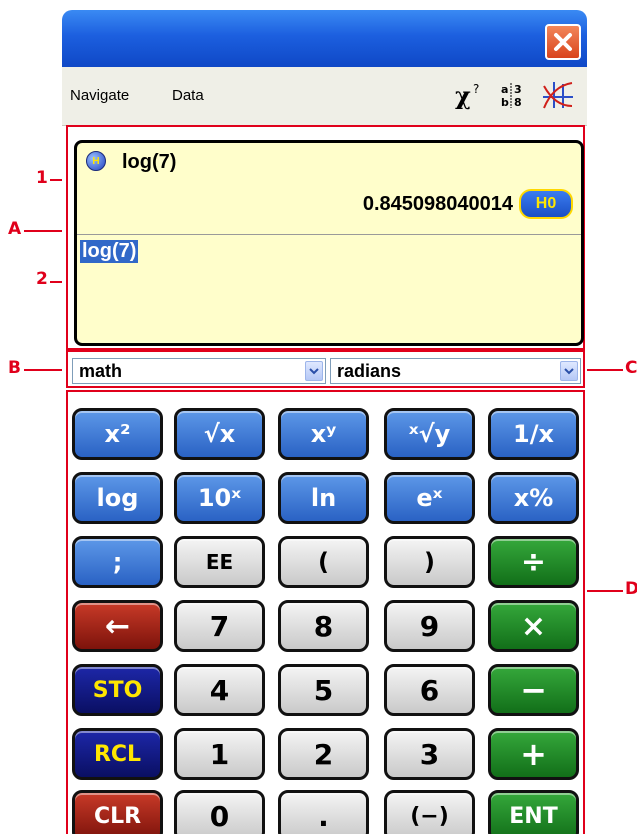 This screenshot has height=834, width=637. What do you see at coordinates (219, 562) in the screenshot?
I see `ee-key: EE` at bounding box center [219, 562].